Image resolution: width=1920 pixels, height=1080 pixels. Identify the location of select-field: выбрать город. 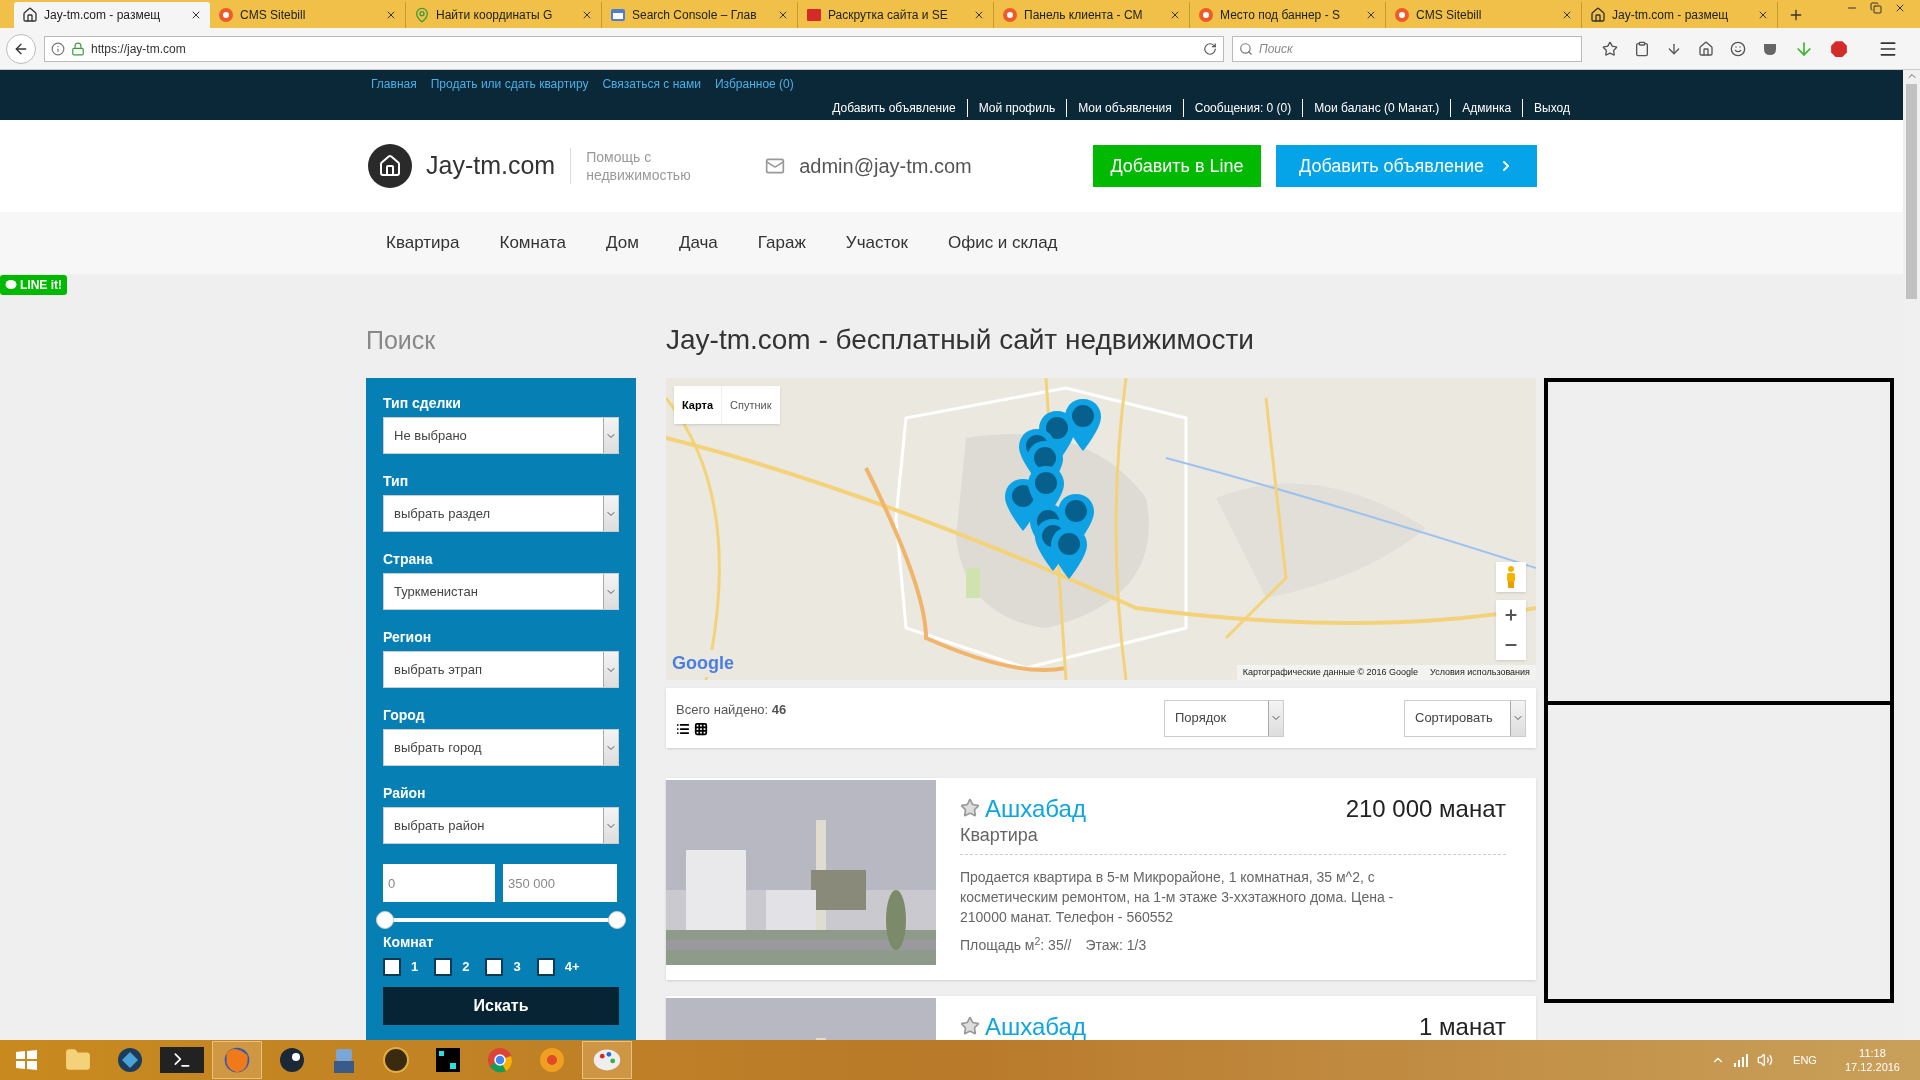
(501, 747).